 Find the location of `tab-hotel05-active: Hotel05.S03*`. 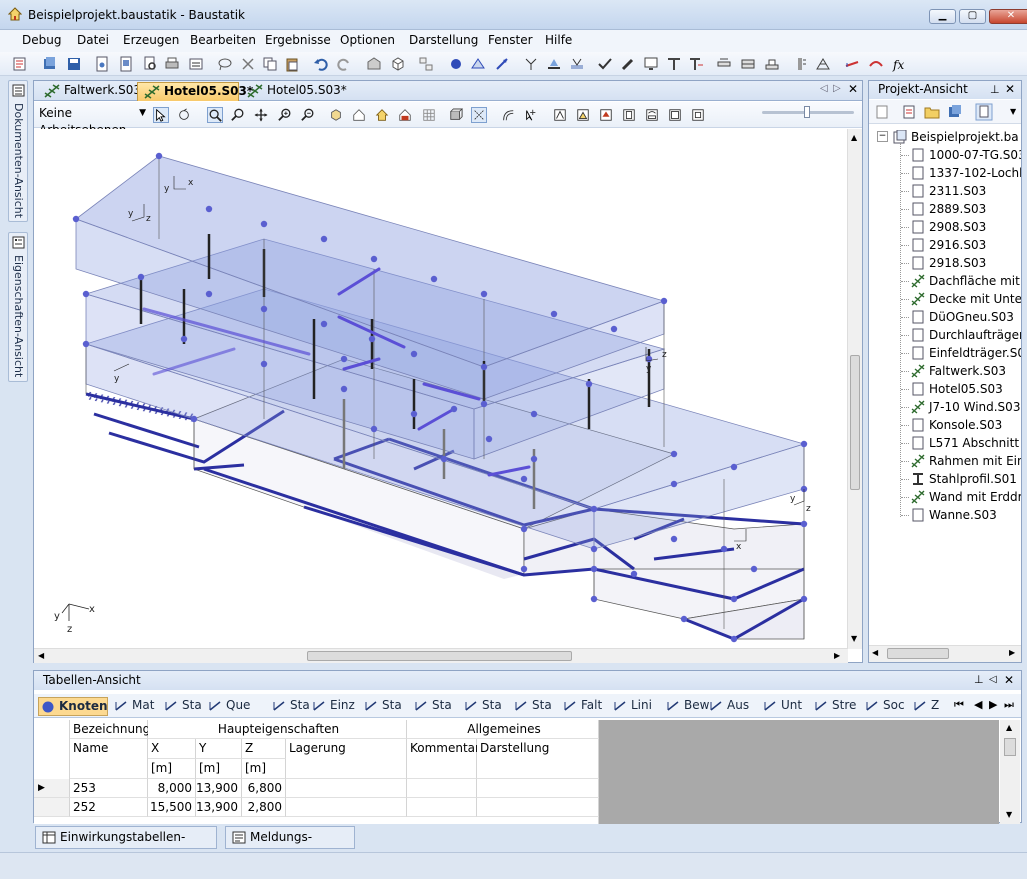

tab-hotel05-active: Hotel05.S03* is located at coordinates (195, 91).